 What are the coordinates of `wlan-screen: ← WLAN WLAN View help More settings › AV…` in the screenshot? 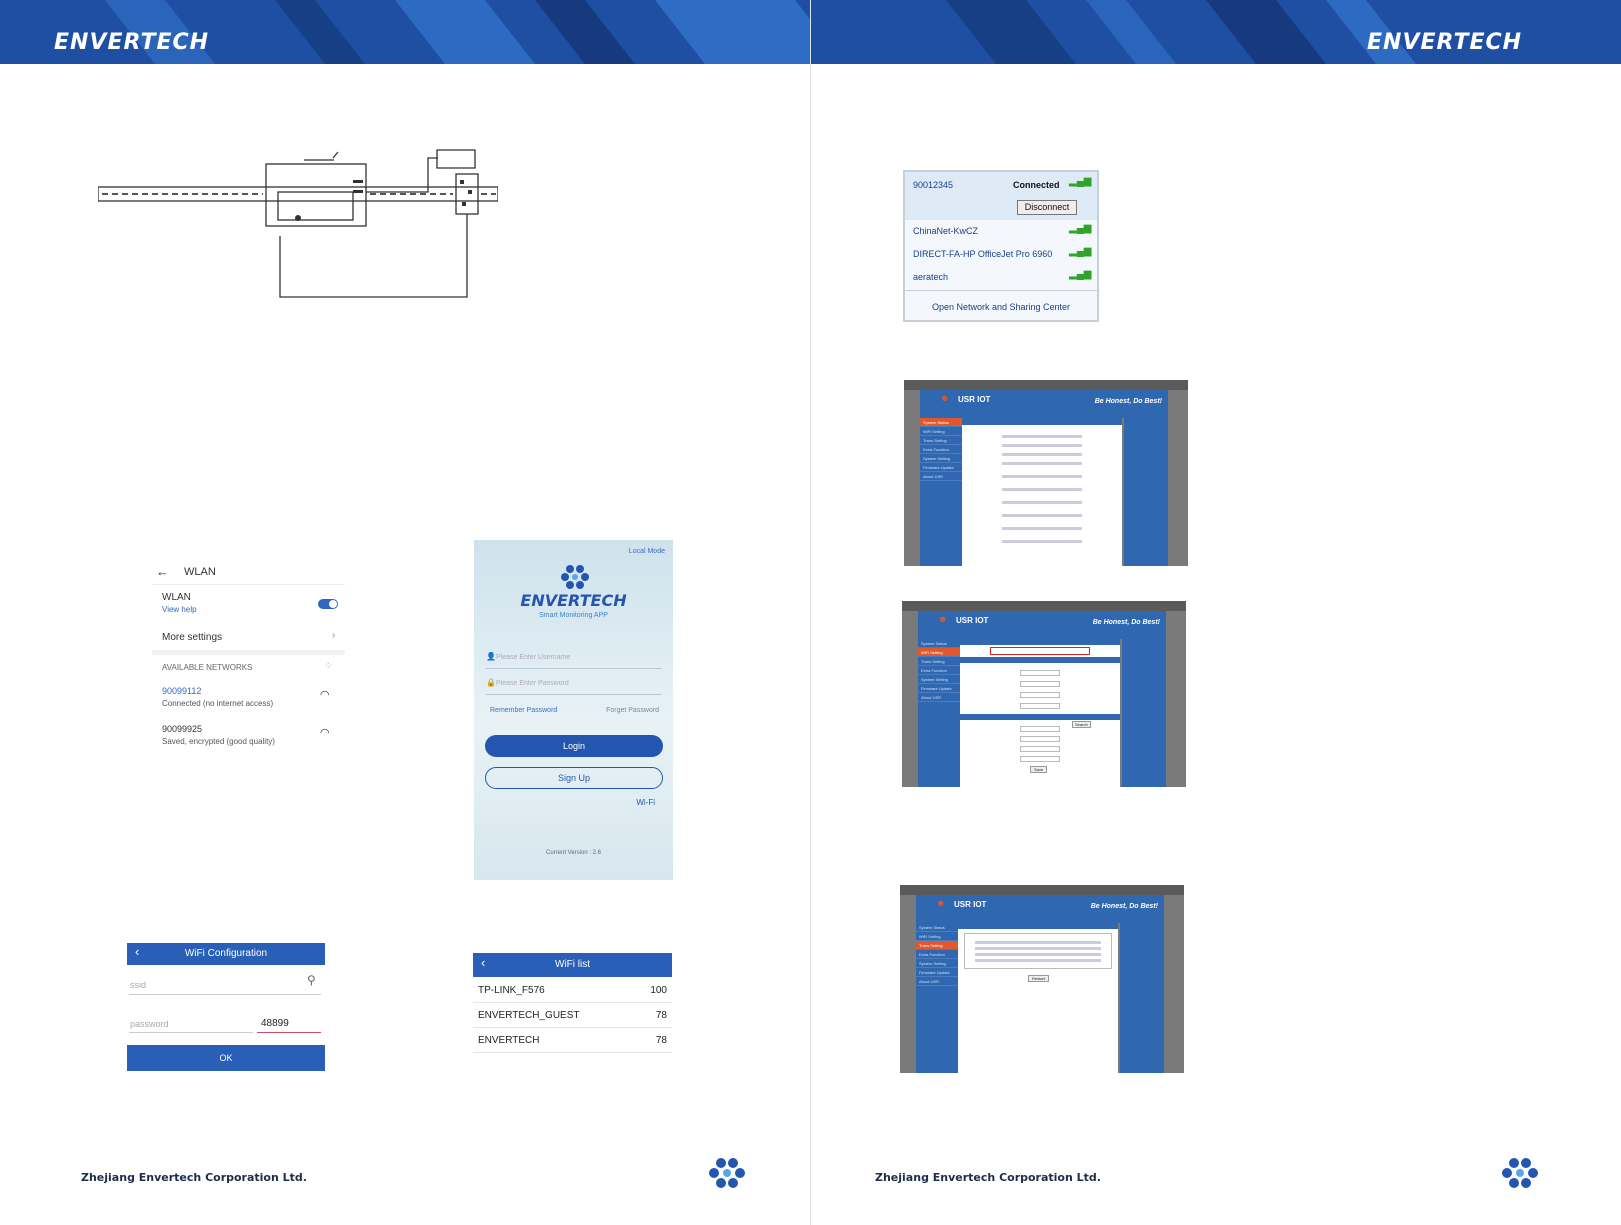 It's located at (248, 658).